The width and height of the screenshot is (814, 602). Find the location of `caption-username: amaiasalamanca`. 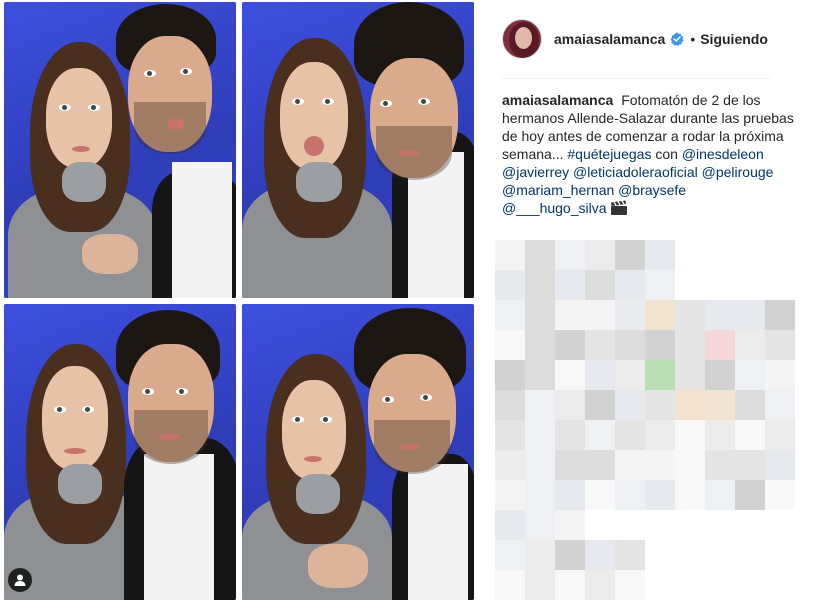

caption-username: amaiasalamanca is located at coordinates (557, 100).